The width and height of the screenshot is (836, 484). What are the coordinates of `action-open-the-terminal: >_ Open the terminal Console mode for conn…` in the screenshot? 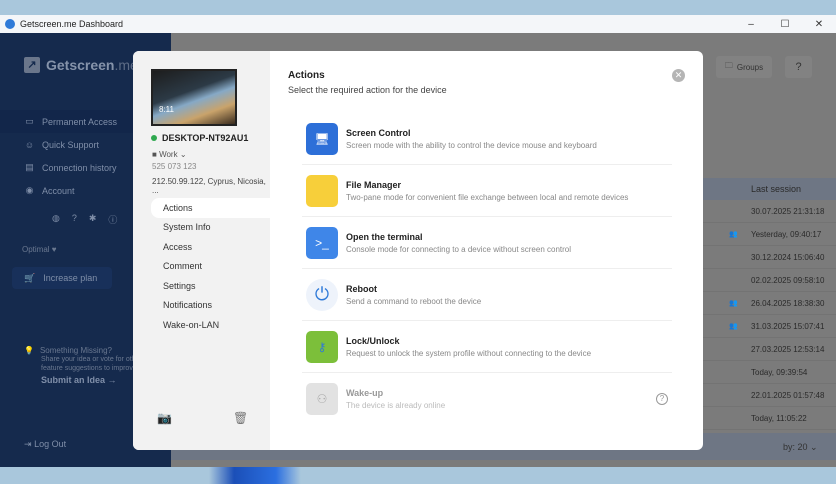 It's located at (487, 243).